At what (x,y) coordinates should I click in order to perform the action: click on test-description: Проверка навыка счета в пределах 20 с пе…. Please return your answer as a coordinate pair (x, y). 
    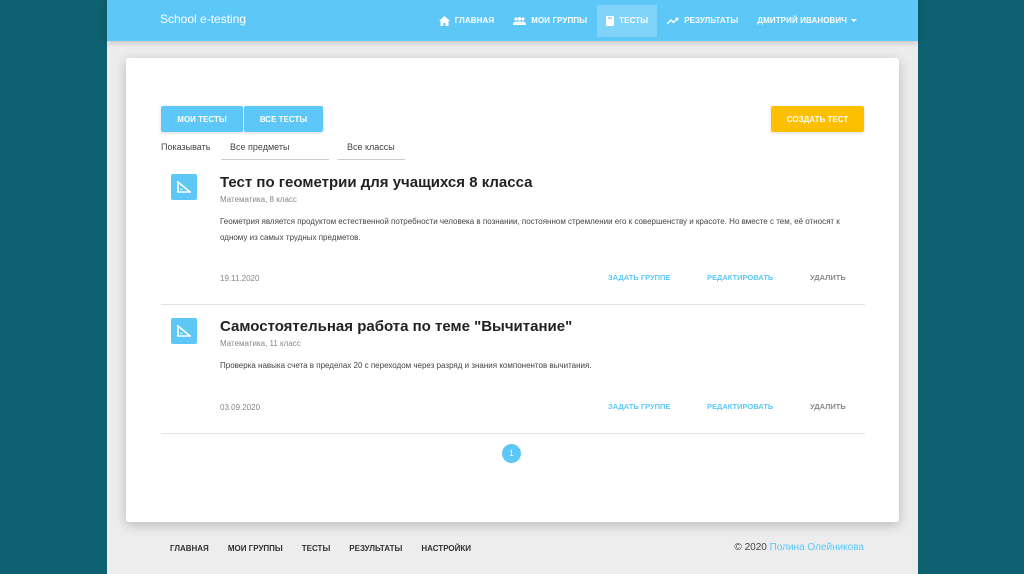
    Looking at the image, I should click on (406, 365).